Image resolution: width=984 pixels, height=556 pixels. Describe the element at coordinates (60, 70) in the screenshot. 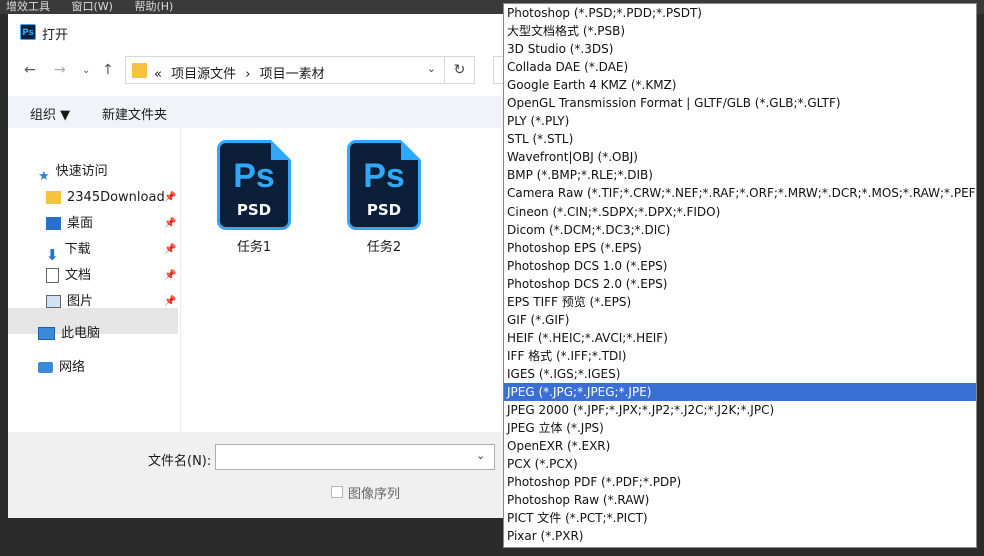

I see `forward-arrow-icon: →` at that location.